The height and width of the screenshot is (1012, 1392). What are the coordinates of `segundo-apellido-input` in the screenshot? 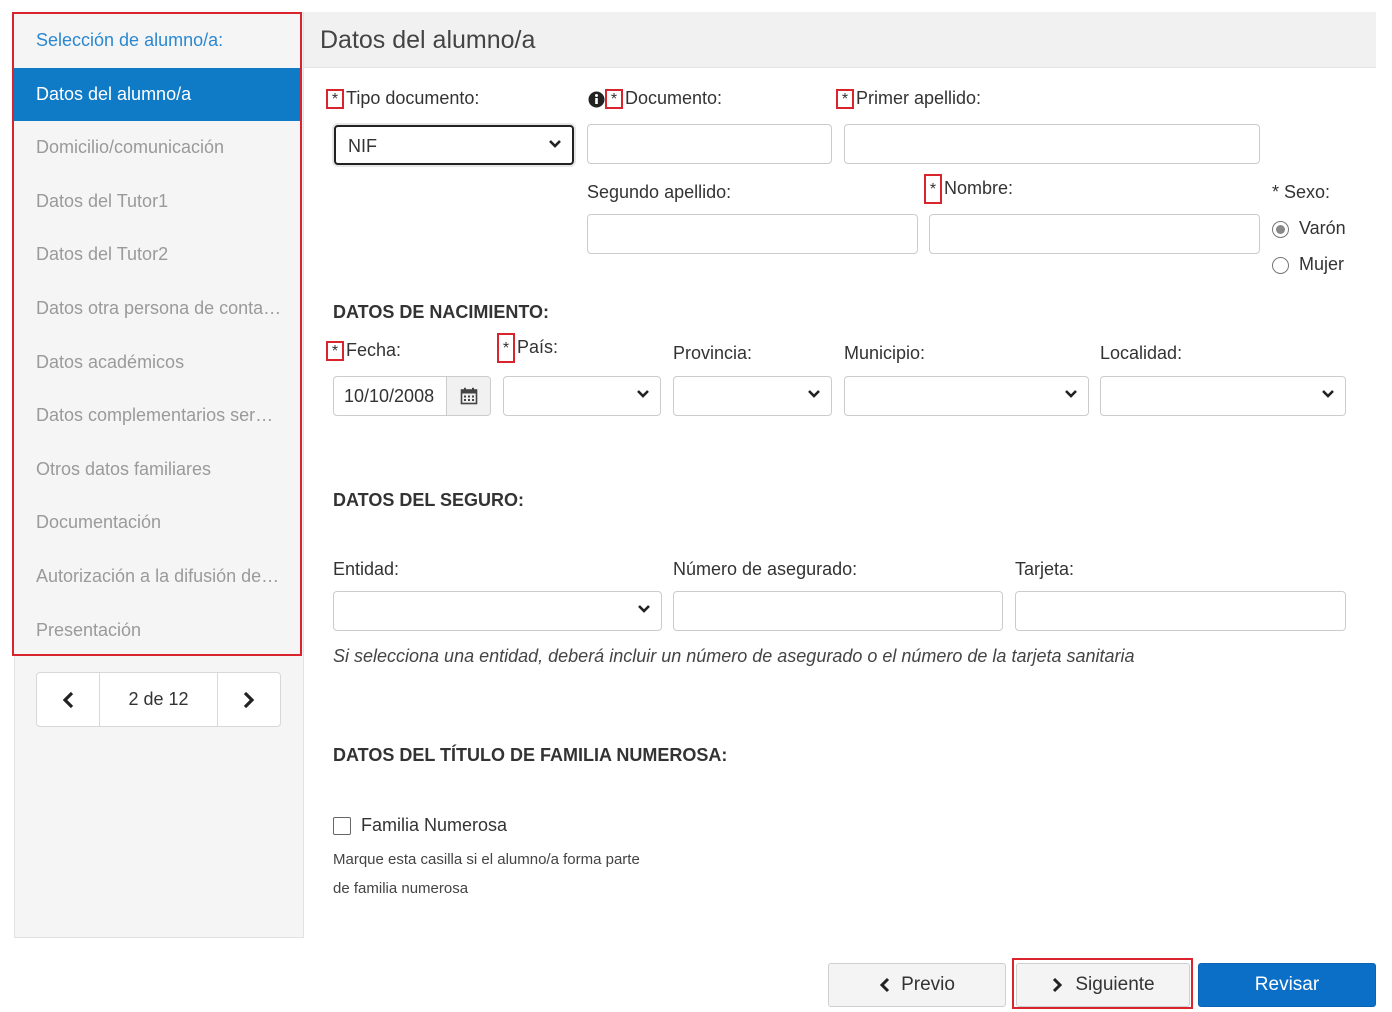 It's located at (752, 234).